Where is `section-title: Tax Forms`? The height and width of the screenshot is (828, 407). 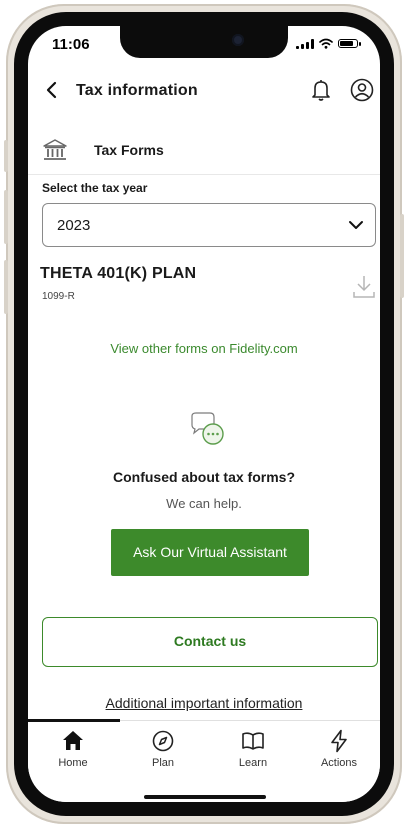
section-title: Tax Forms is located at coordinates (129, 150).